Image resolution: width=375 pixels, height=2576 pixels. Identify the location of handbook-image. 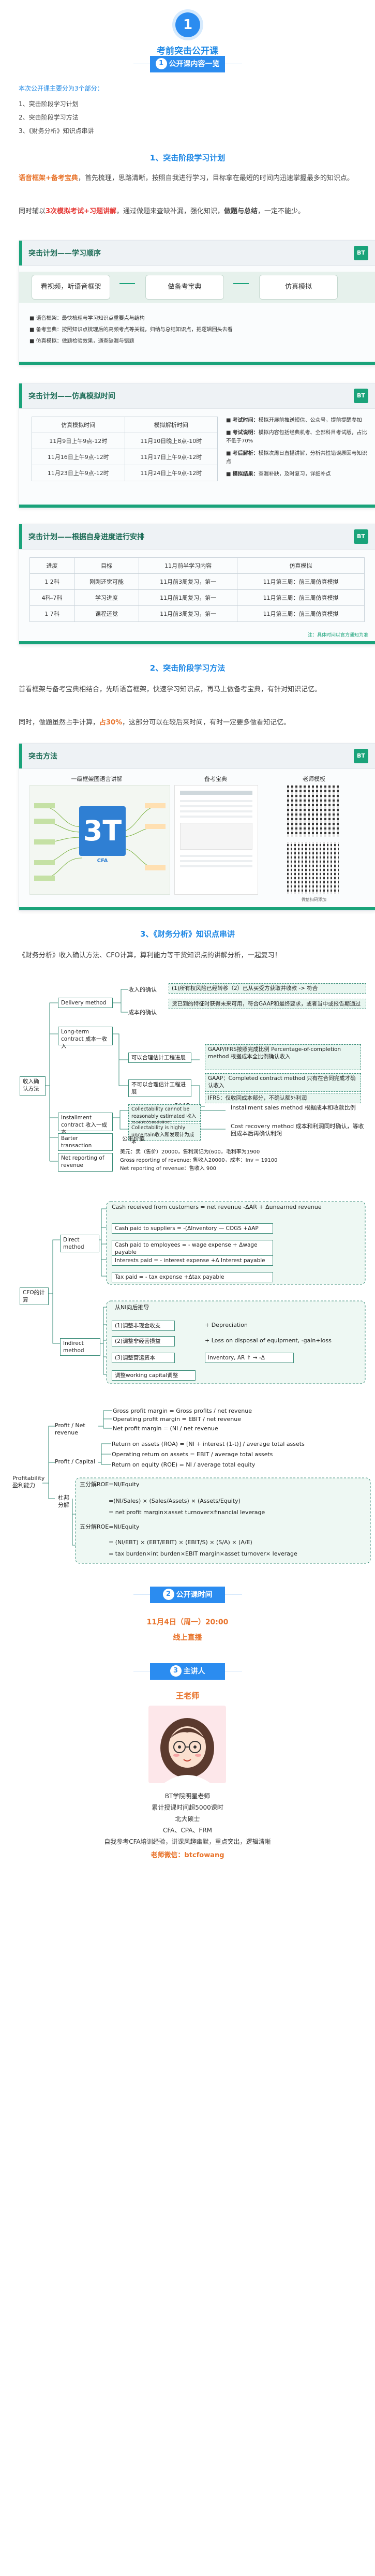
(216, 840).